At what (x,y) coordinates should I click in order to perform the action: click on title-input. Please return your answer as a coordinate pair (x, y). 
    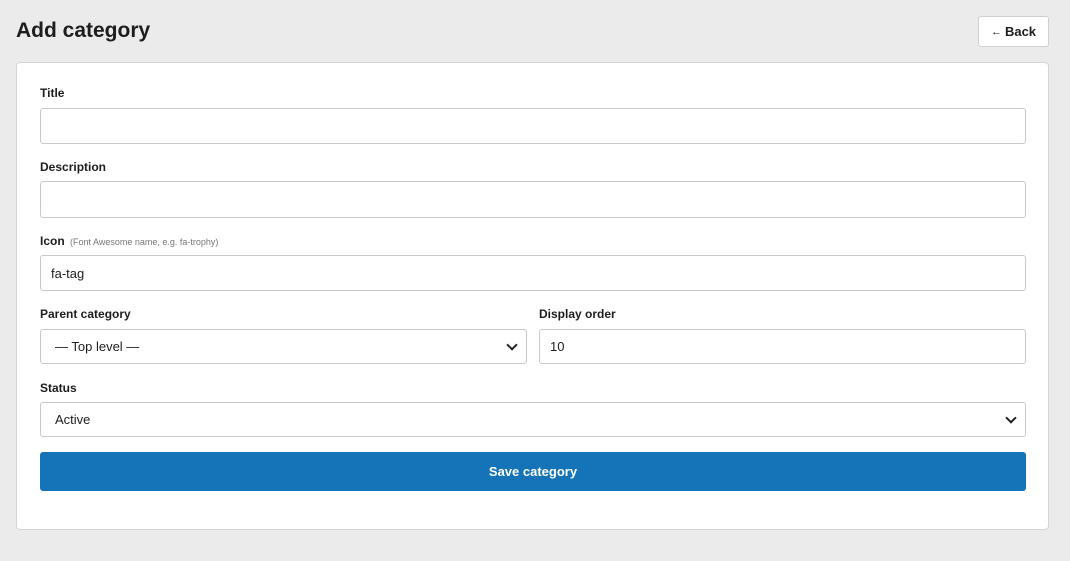
    Looking at the image, I should click on (533, 126).